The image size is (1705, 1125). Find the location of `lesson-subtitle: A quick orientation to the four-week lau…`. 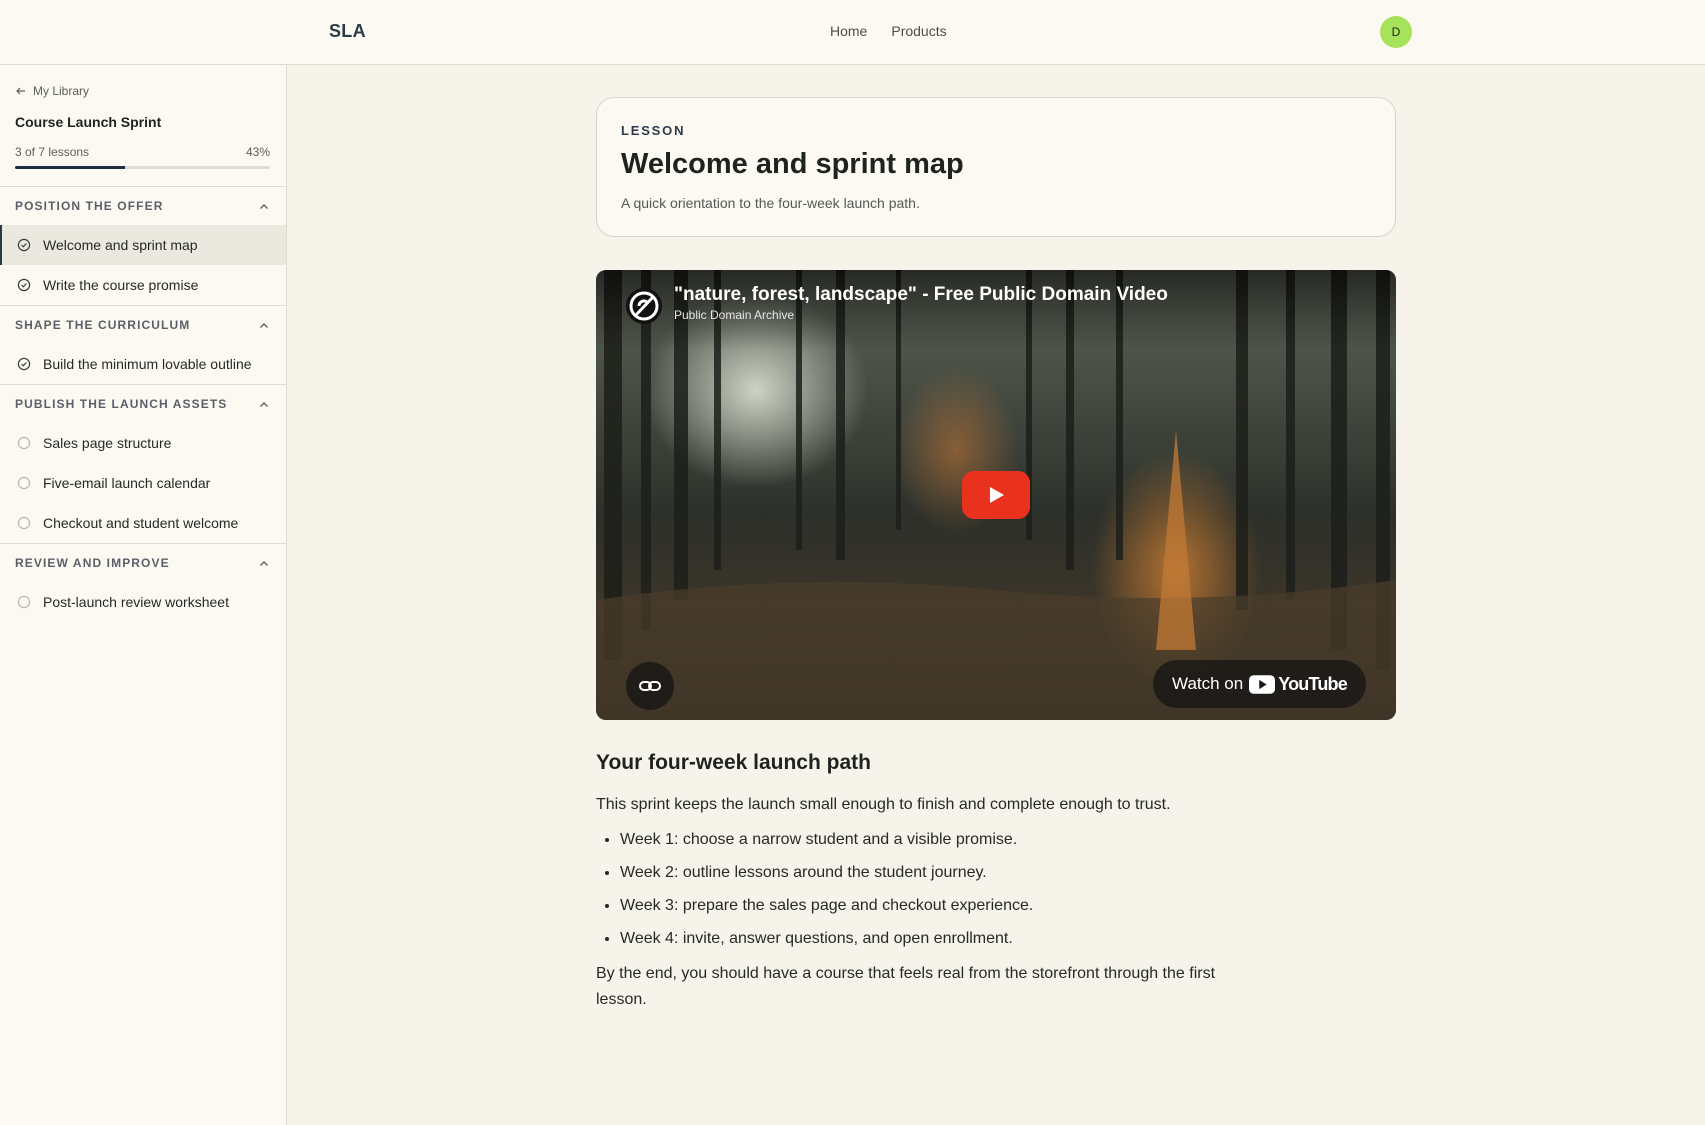

lesson-subtitle: A quick orientation to the four-week lau… is located at coordinates (770, 203).